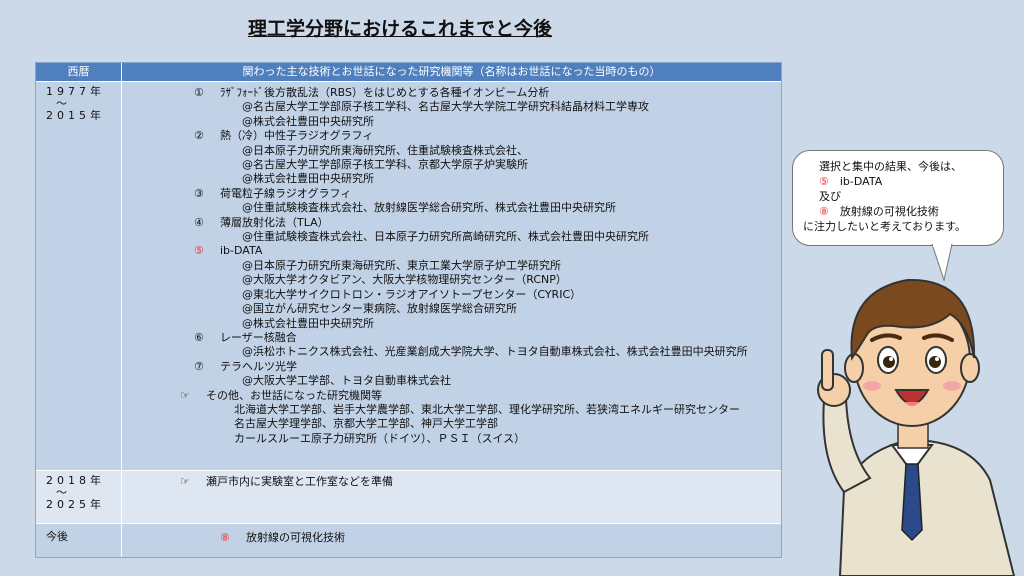 This screenshot has width=1024, height=576. I want to click on table-row: 2018年 ～ 2025年 ☞ 瀬戸市内に実験室と工作室などを準備, so click(408, 496).